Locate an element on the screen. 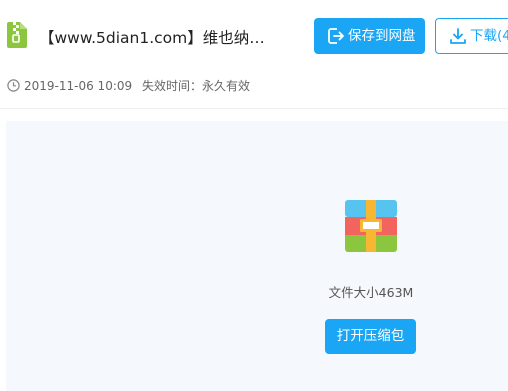 The width and height of the screenshot is (508, 391). download-button: 下载(4 is located at coordinates (471, 36).